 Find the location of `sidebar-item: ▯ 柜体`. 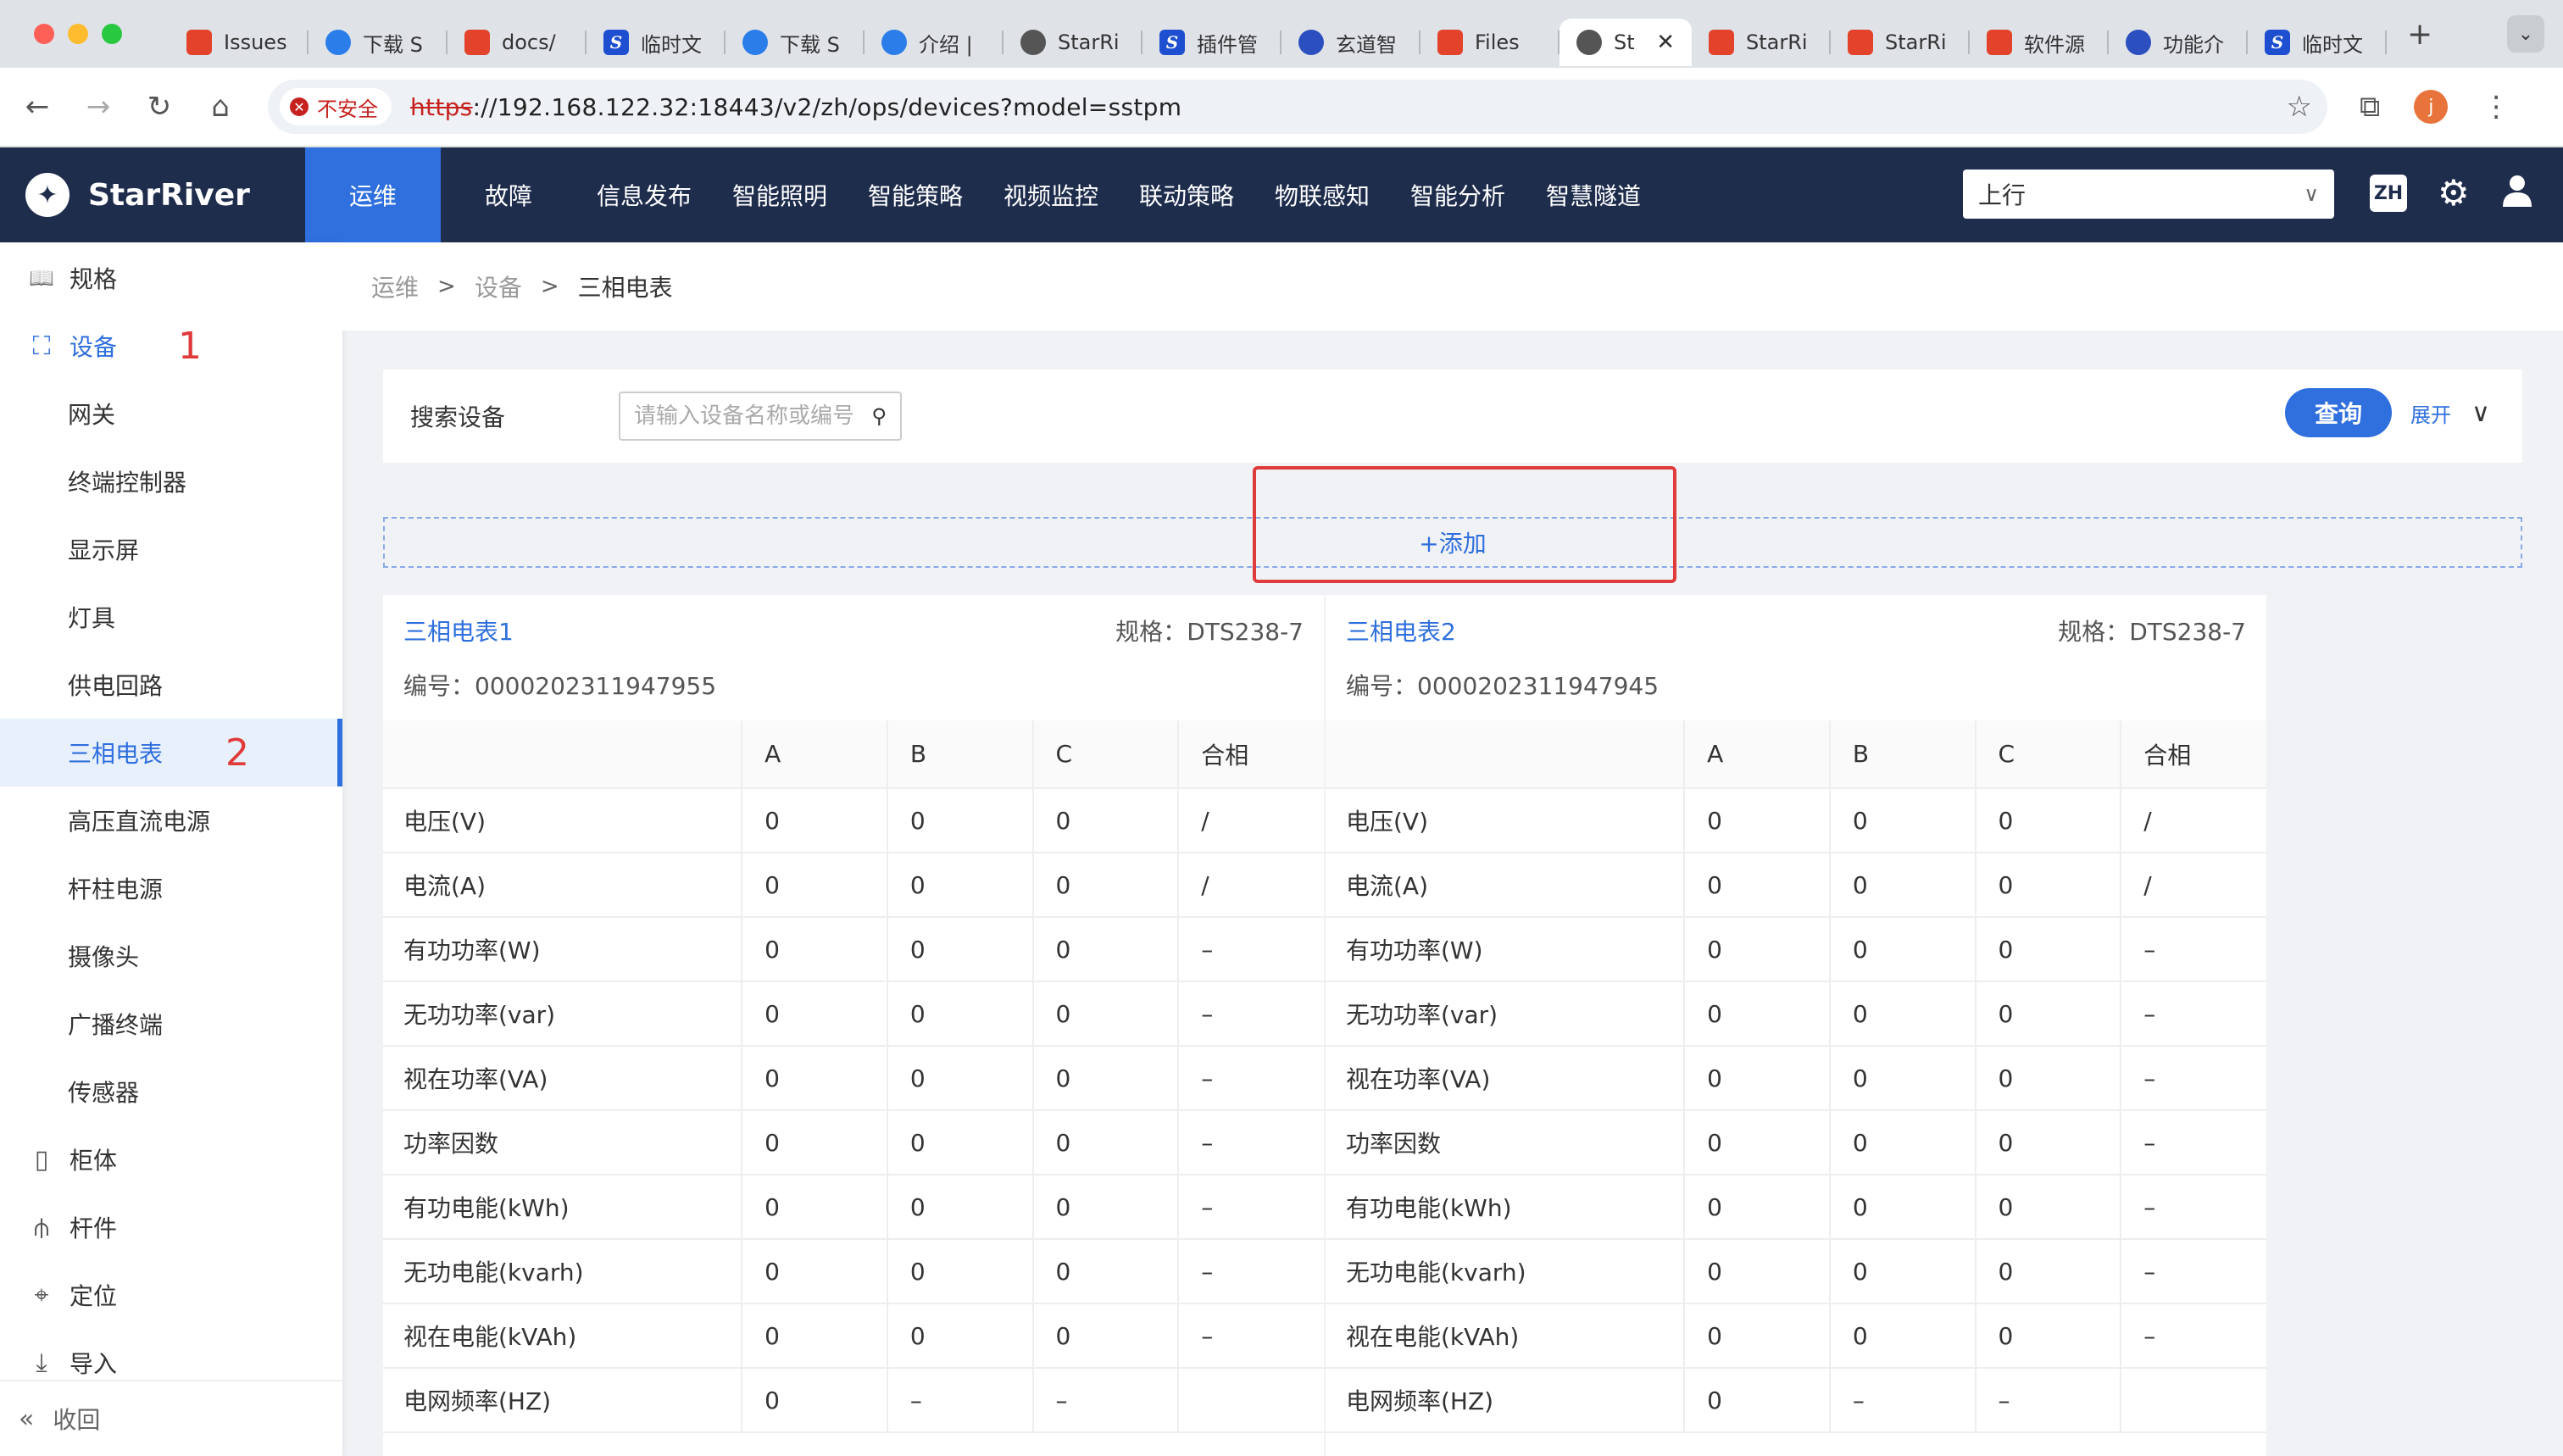

sidebar-item: ▯ 柜体 is located at coordinates (171, 1159).